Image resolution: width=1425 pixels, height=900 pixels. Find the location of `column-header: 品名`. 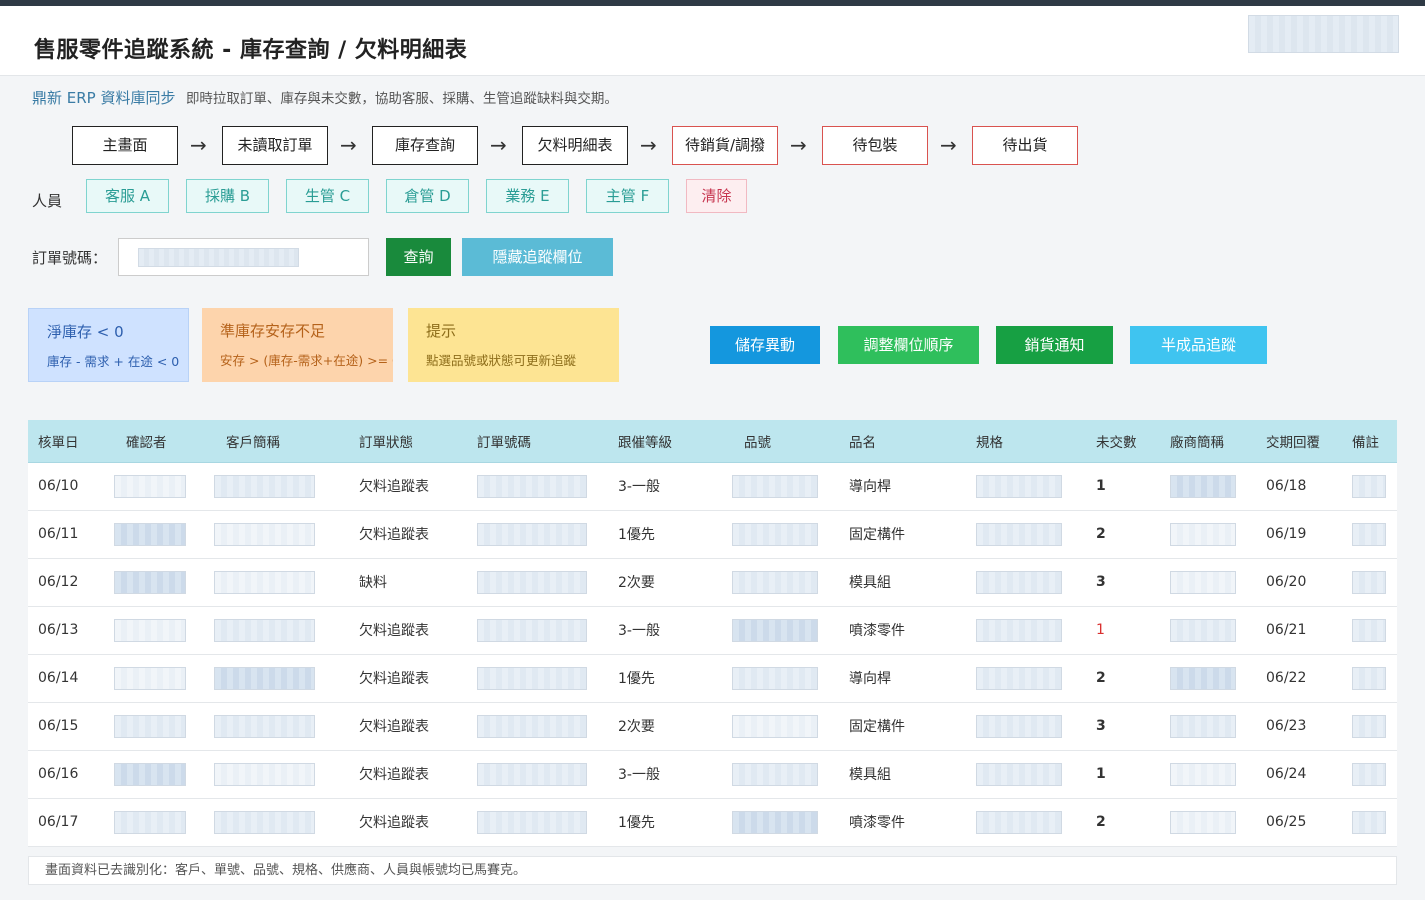

column-header: 品名 is located at coordinates (902, 441).